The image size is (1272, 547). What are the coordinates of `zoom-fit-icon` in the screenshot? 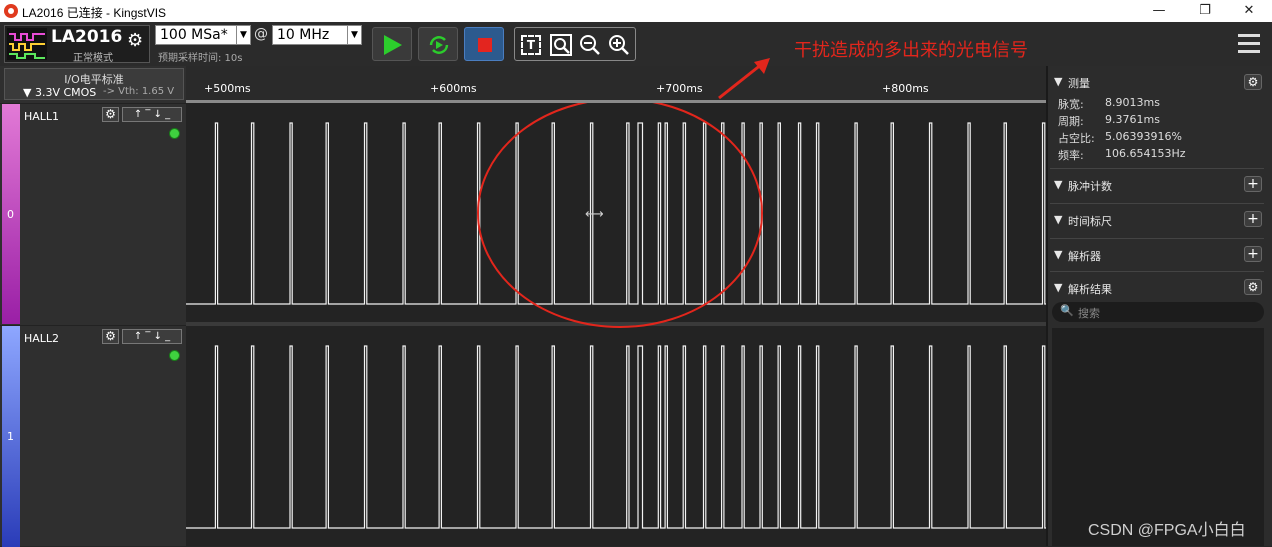 It's located at (561, 45).